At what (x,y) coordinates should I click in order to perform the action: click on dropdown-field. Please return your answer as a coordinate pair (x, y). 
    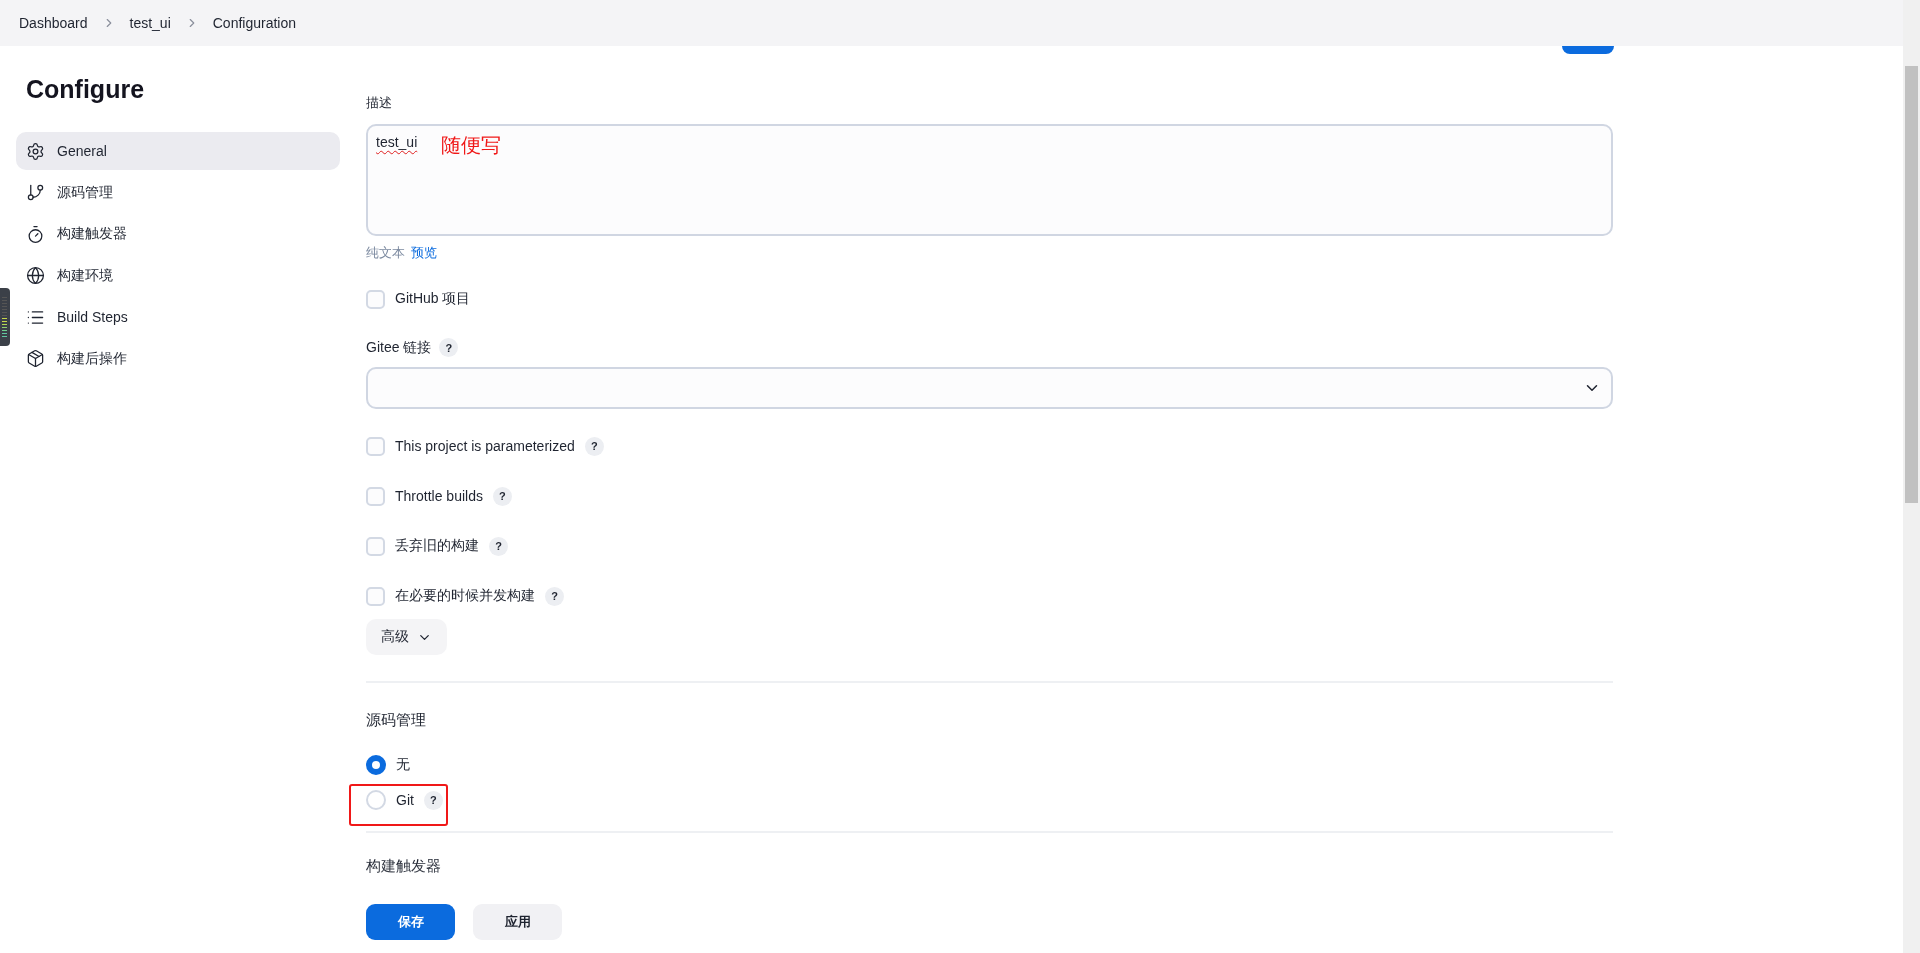
    Looking at the image, I should click on (989, 388).